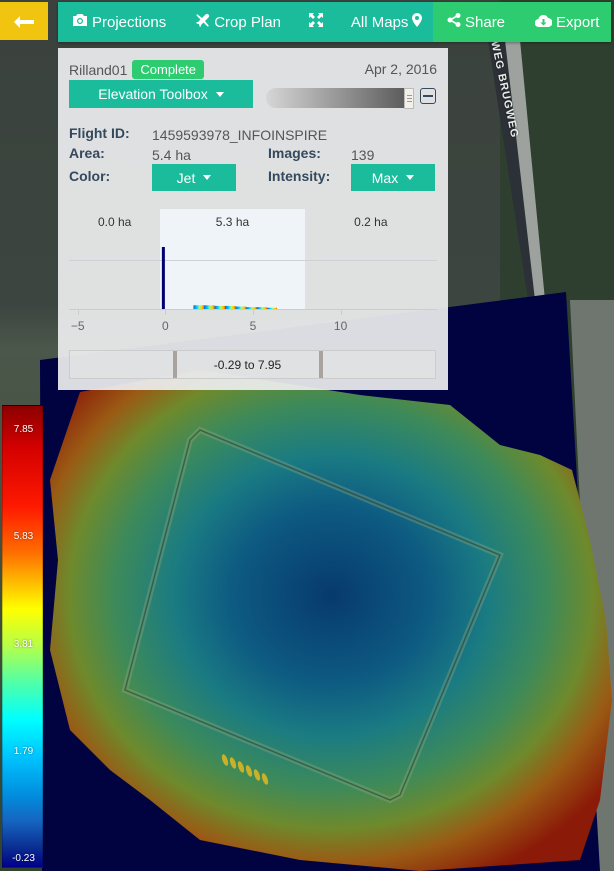 This screenshot has height=871, width=614. Describe the element at coordinates (321, 364) in the screenshot. I see `range-max-handle` at that location.